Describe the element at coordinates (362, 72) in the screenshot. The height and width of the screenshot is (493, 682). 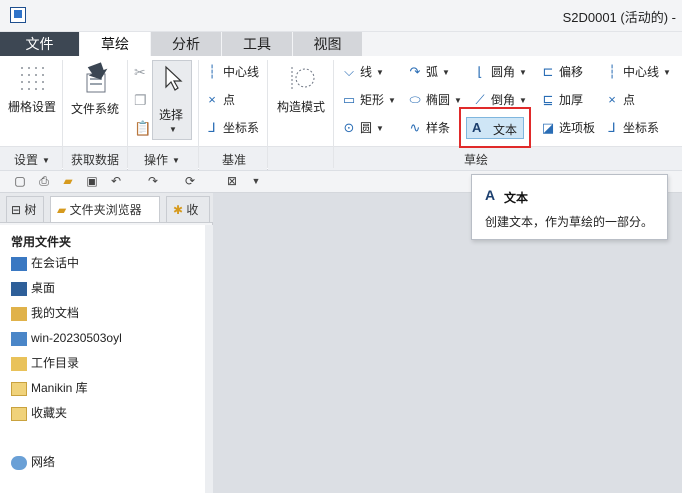
I see `line-button: ⌵ 线 ▼` at that location.